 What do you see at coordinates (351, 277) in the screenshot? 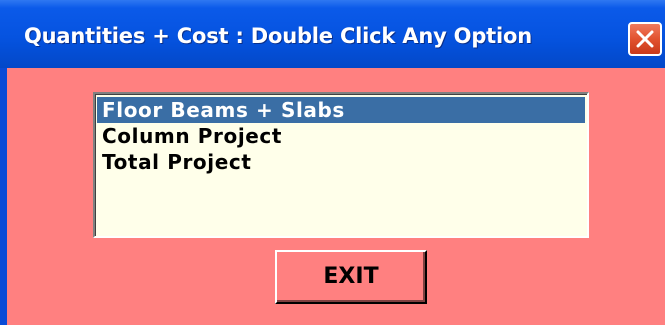
I see `exit-button: EXIT` at bounding box center [351, 277].